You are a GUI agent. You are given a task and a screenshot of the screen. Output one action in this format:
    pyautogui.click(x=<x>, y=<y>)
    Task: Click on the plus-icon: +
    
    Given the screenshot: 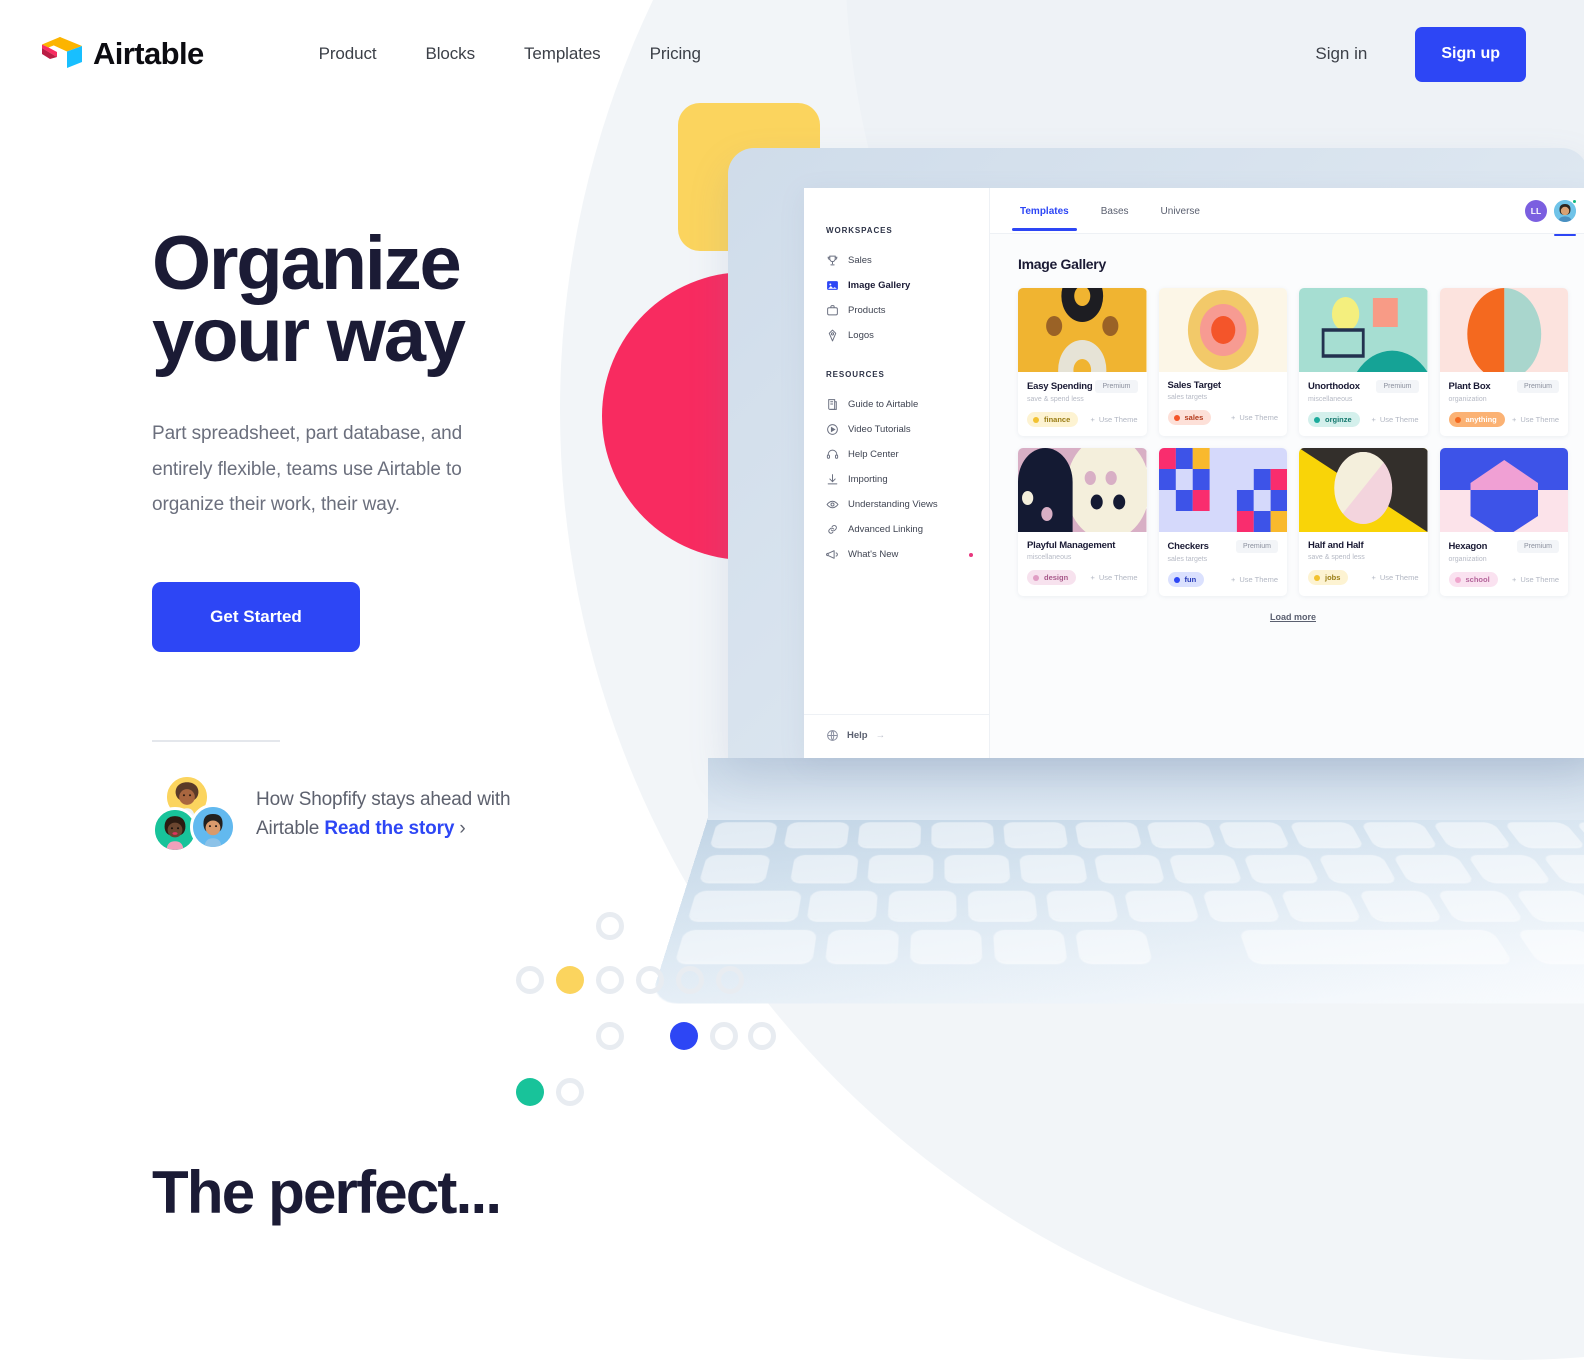 What is the action you would take?
    pyautogui.click(x=1092, y=419)
    